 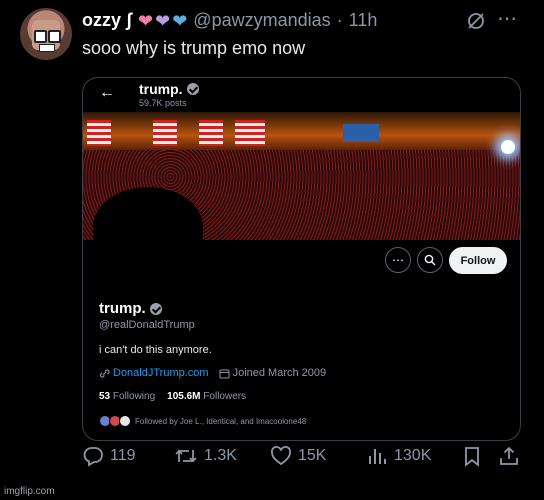 I want to click on heart-emojis: ❤ ❤ ❤, so click(x=162, y=21).